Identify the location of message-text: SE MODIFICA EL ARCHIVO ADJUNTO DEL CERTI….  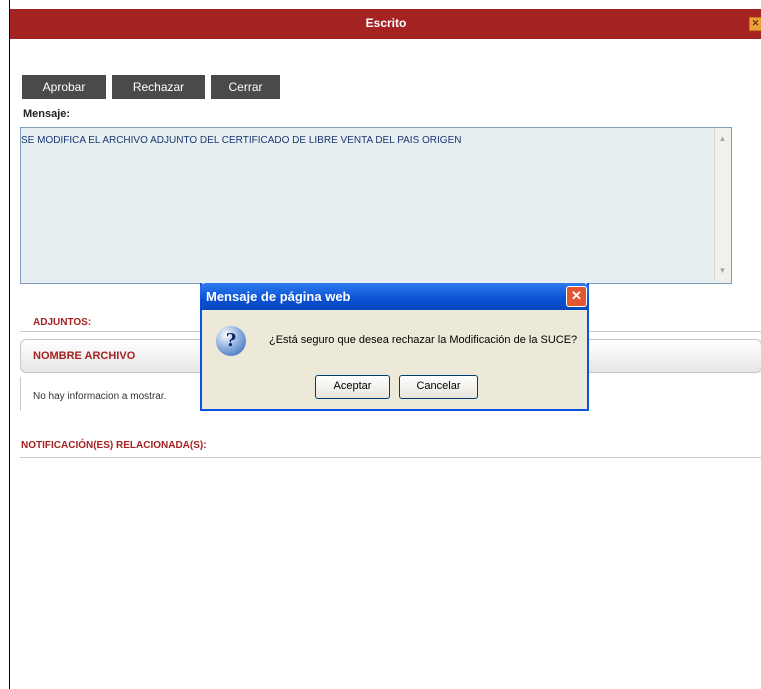
(241, 140).